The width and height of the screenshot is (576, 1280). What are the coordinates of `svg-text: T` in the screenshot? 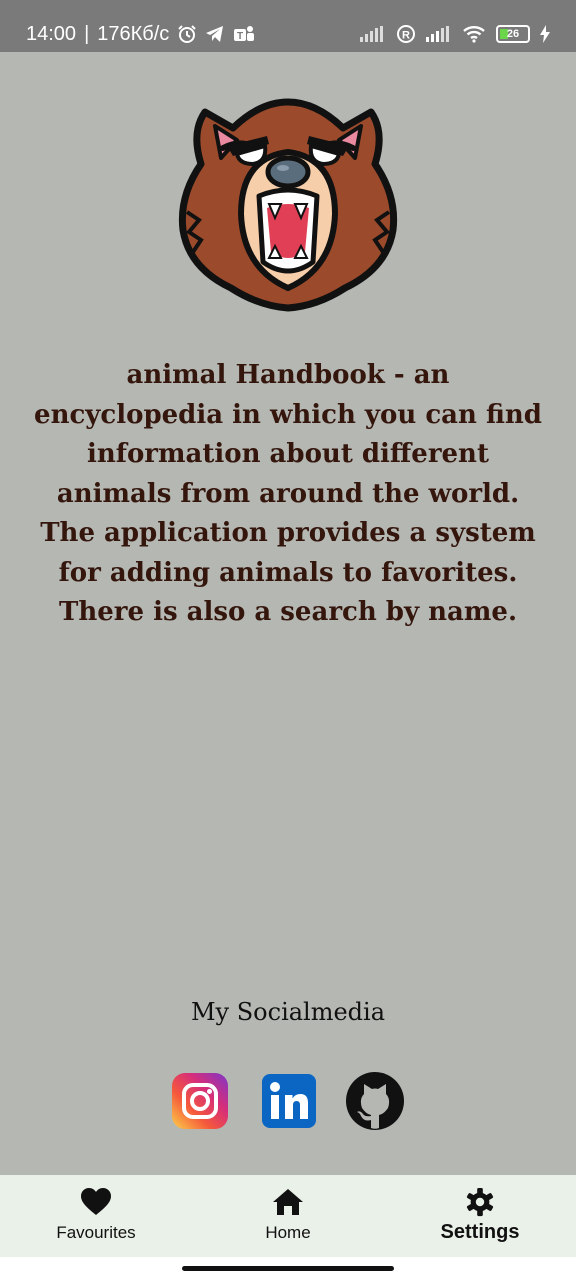 It's located at (240, 36).